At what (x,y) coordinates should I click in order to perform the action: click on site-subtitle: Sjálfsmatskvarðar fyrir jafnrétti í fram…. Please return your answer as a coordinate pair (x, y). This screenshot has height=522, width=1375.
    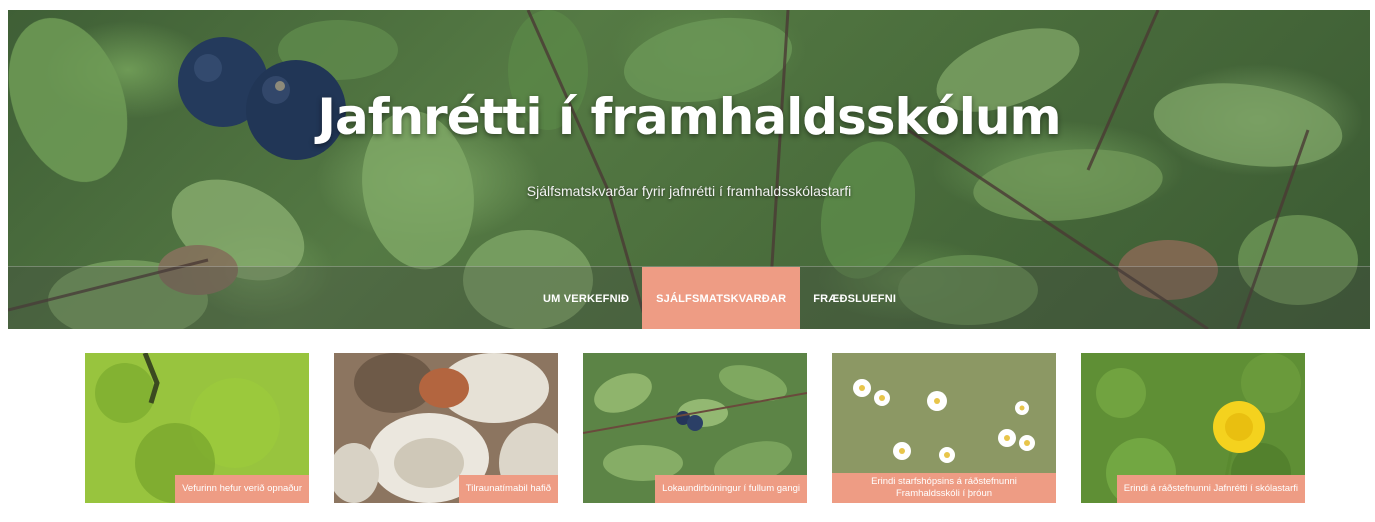
    Looking at the image, I should click on (689, 191).